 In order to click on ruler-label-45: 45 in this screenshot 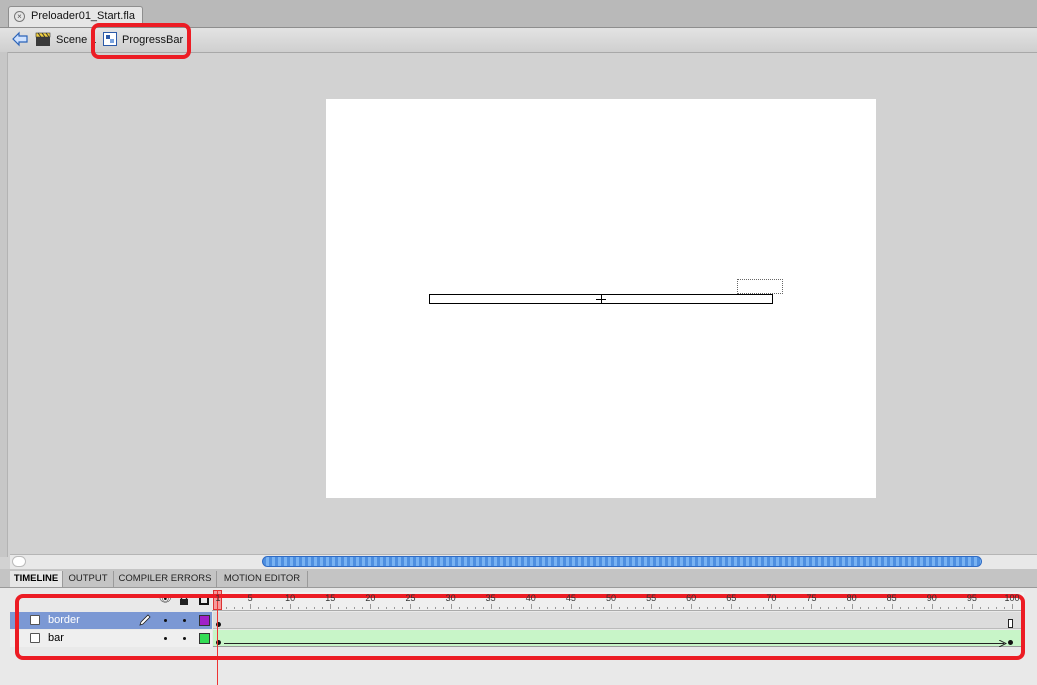, I will do `click(570, 598)`.